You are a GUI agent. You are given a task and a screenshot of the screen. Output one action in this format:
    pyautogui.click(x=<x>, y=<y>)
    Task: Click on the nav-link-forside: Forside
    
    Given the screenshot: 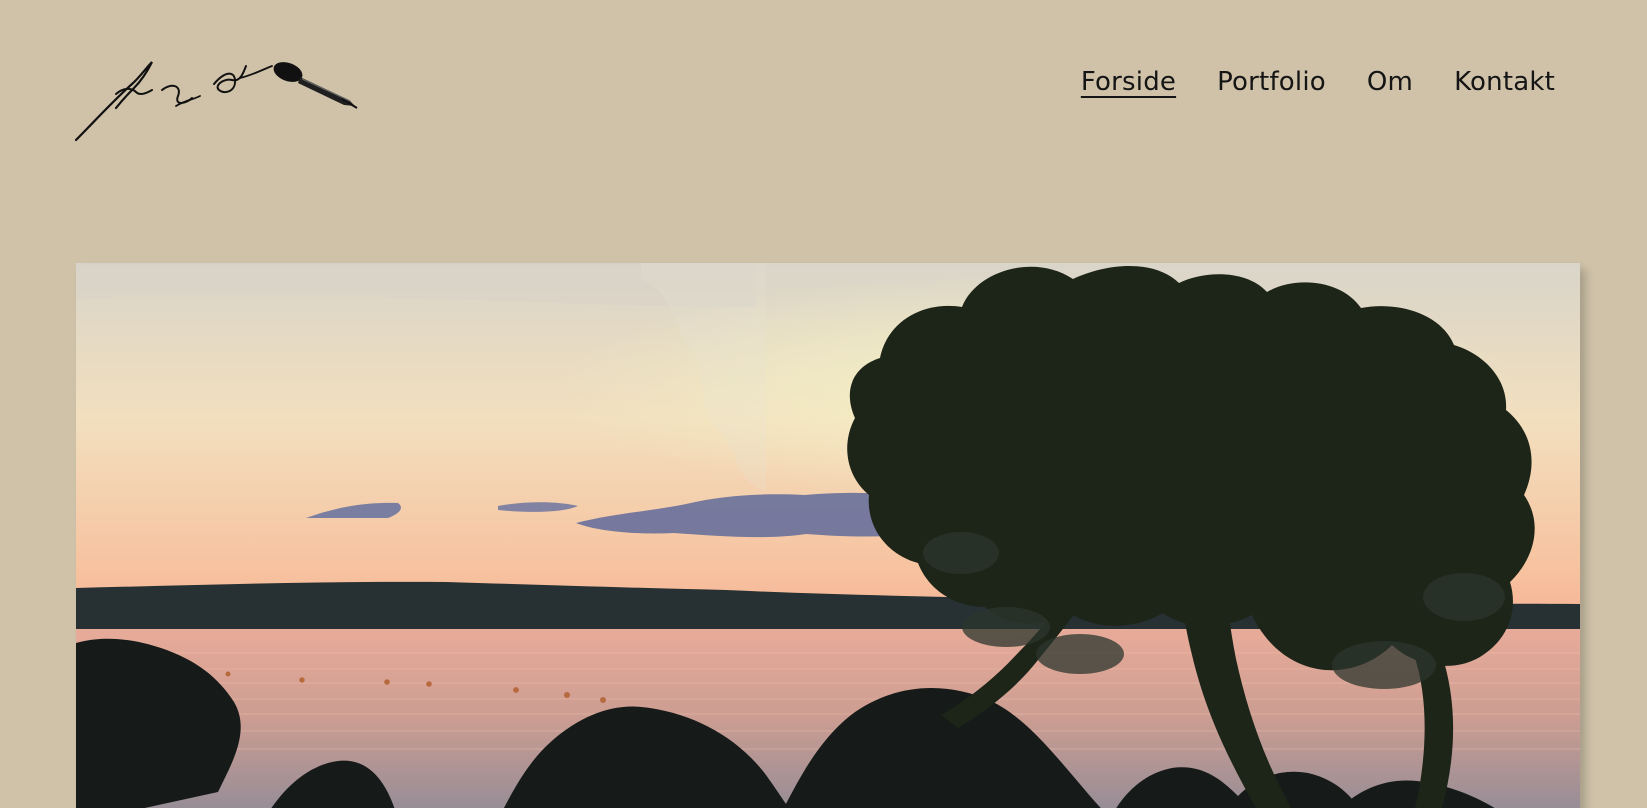 What is the action you would take?
    pyautogui.click(x=1128, y=82)
    